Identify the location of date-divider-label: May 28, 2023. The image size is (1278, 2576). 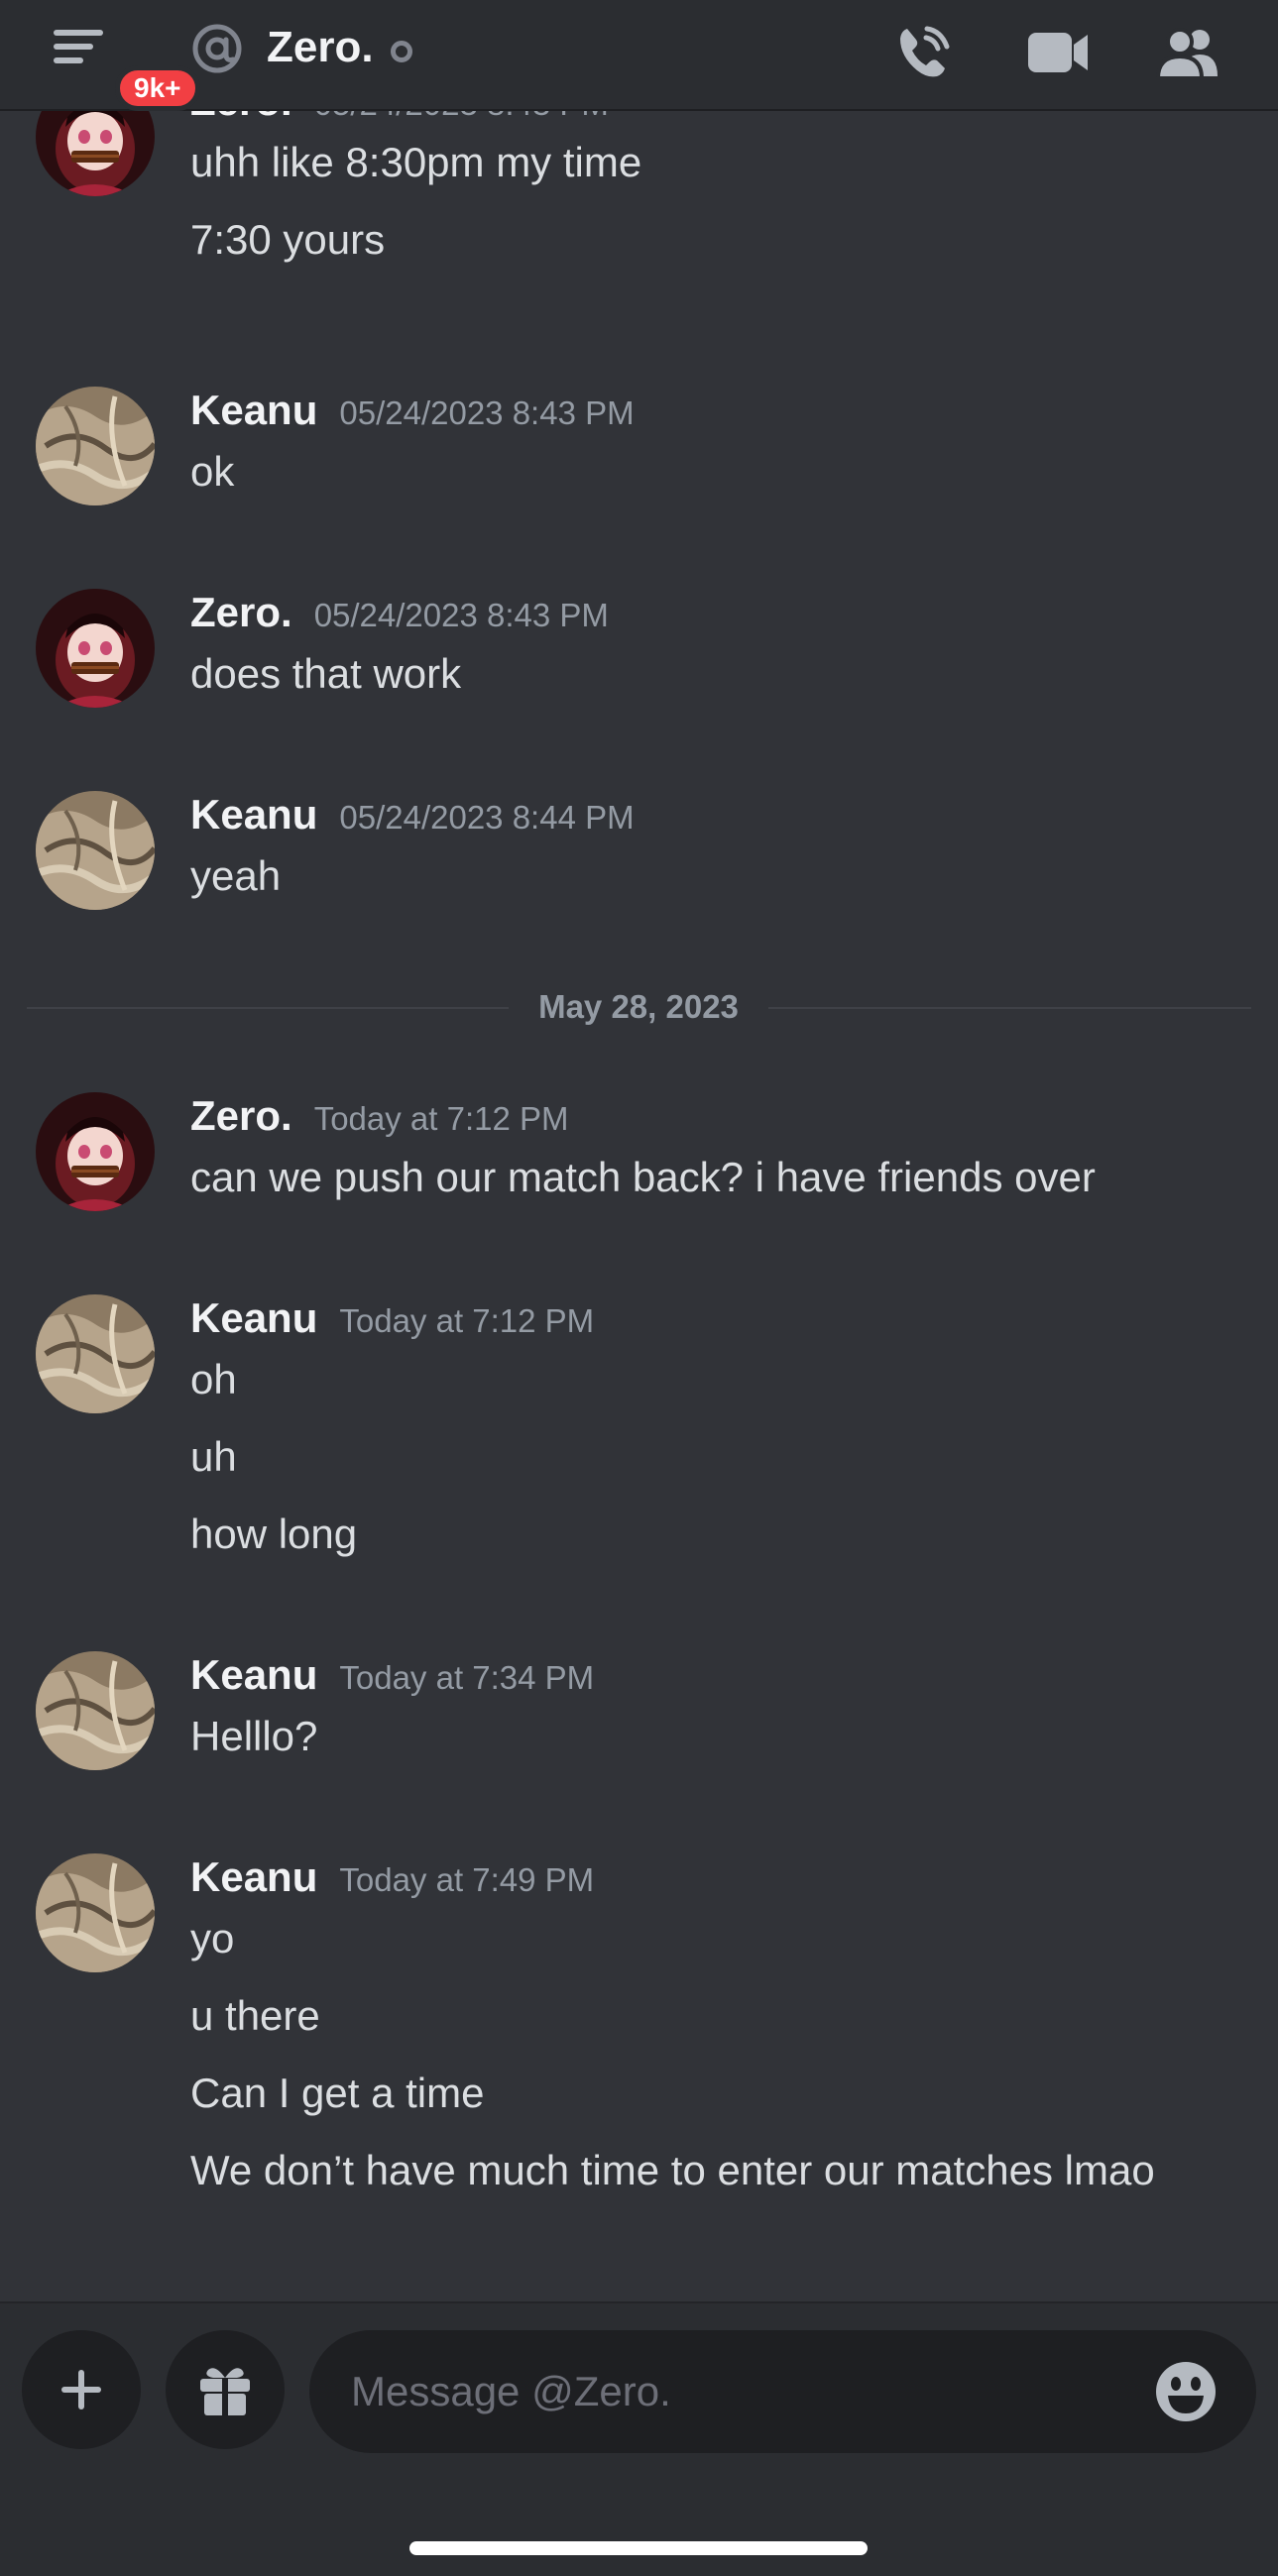
(638, 1006).